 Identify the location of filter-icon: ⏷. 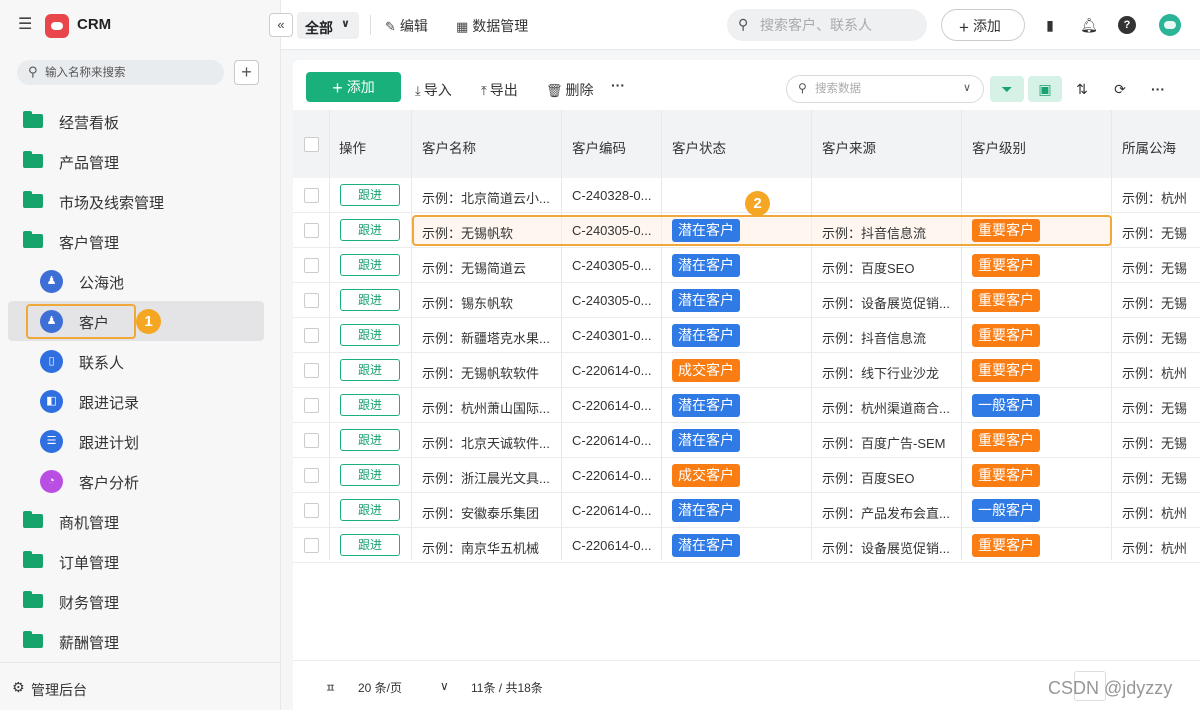
(1007, 89).